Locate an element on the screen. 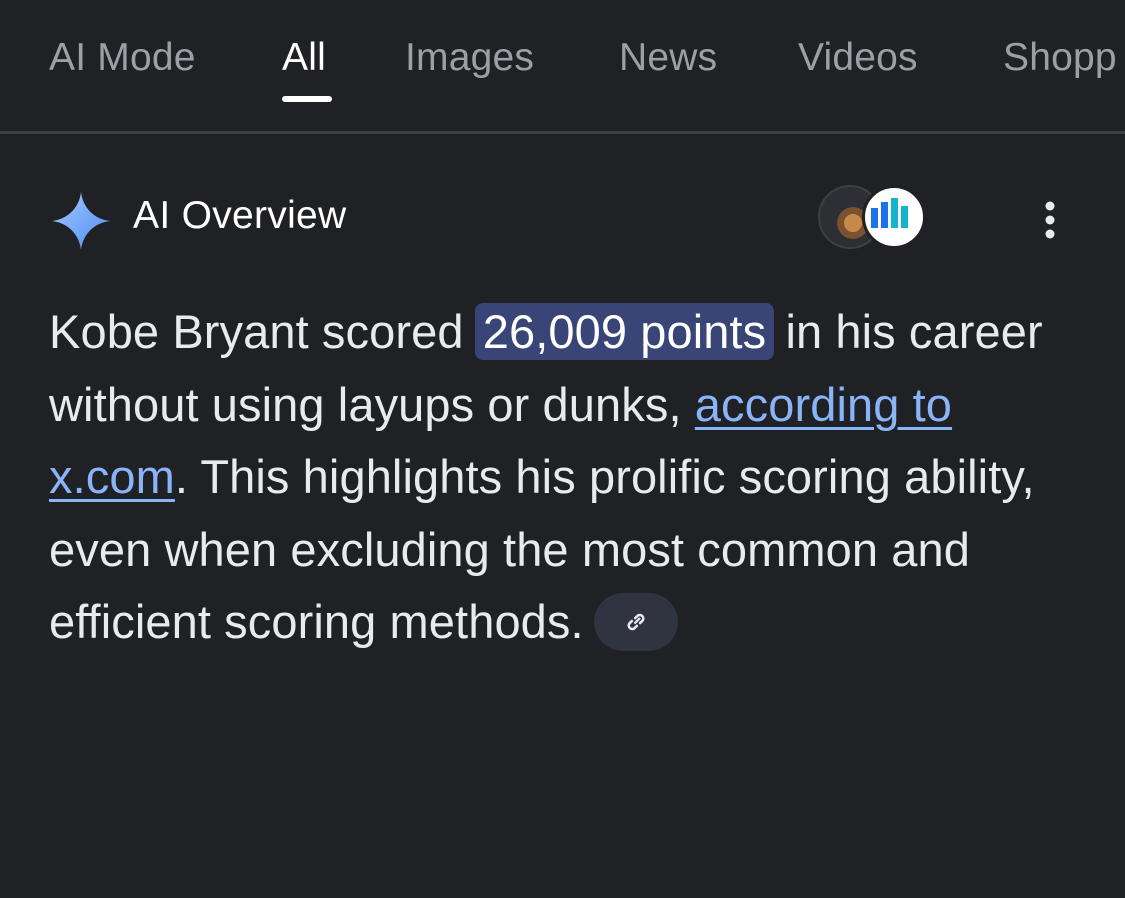  search-tabs: AI Mode All Images News Videos Shopp is located at coordinates (562, 67).